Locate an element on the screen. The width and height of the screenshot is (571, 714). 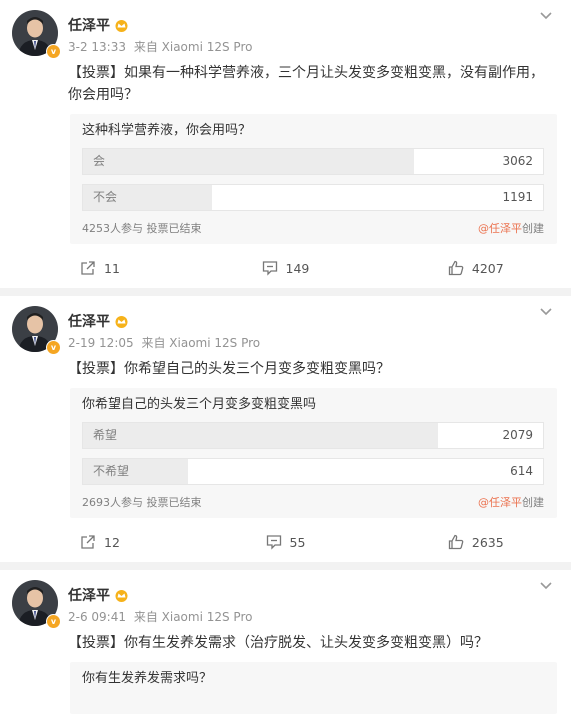
poll-option: 会 3062 is located at coordinates (313, 161).